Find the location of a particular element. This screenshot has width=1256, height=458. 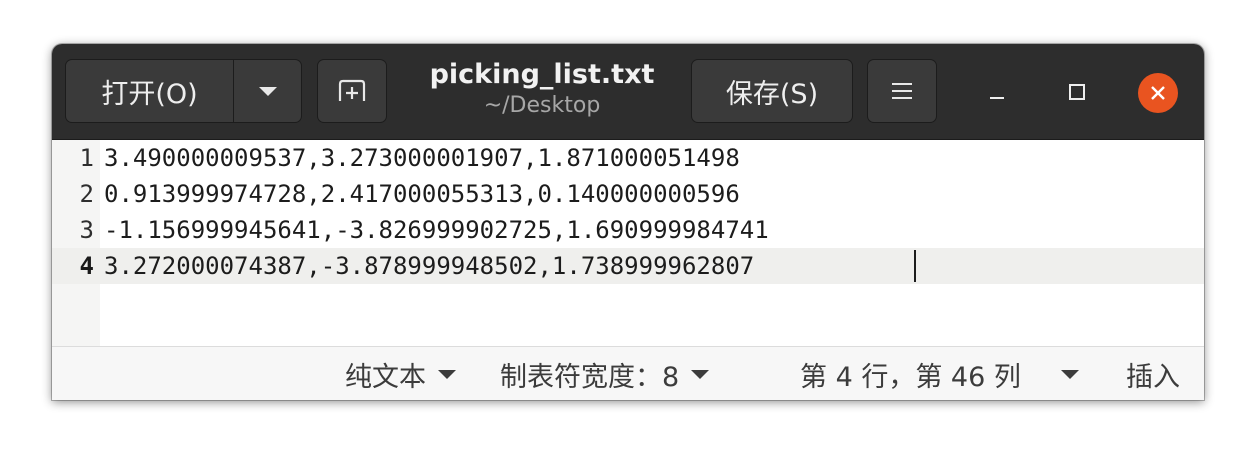

open-button-label: 打开(O) is located at coordinates (149, 94).